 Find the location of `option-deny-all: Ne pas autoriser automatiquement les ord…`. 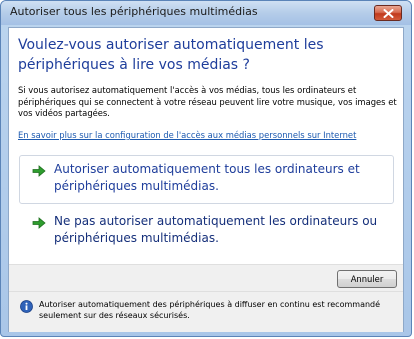

option-deny-all: Ne pas autoriser automatiquement les ord… is located at coordinates (206, 230).